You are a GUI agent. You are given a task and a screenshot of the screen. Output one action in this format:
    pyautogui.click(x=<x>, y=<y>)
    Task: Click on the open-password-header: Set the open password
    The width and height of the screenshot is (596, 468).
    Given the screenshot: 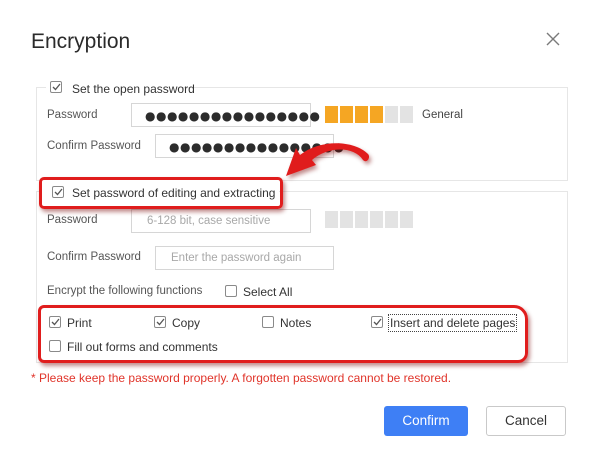 What is the action you would take?
    pyautogui.click(x=120, y=87)
    